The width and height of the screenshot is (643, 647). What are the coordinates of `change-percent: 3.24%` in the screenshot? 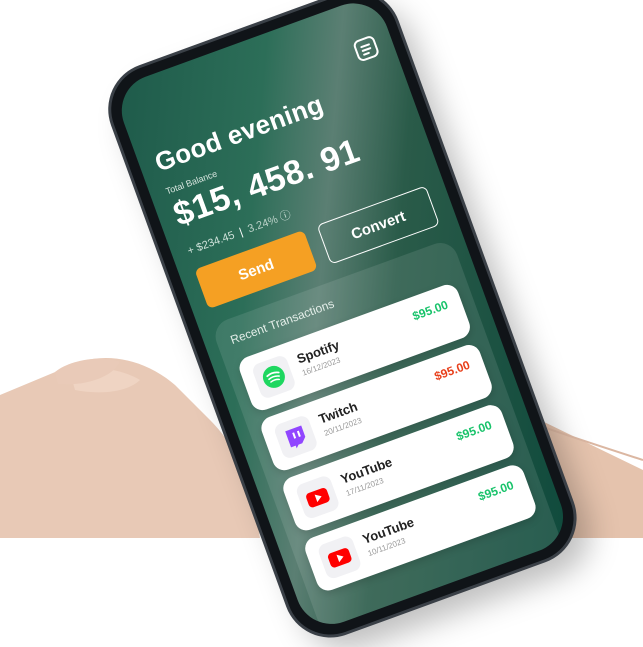 It's located at (263, 224).